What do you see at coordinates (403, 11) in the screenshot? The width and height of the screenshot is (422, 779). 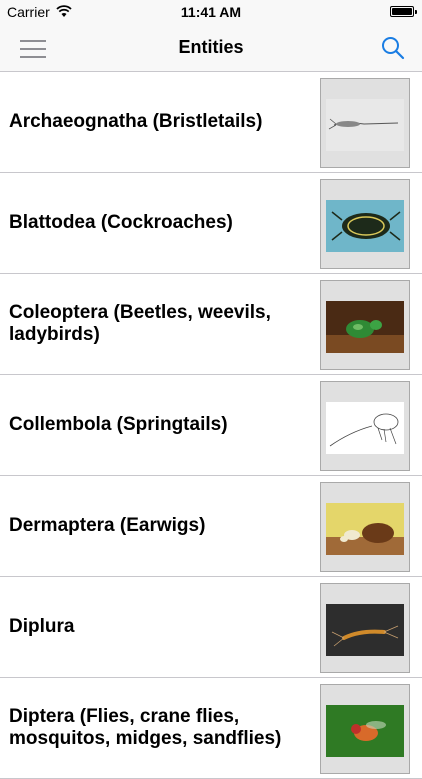 I see `battery-icon` at bounding box center [403, 11].